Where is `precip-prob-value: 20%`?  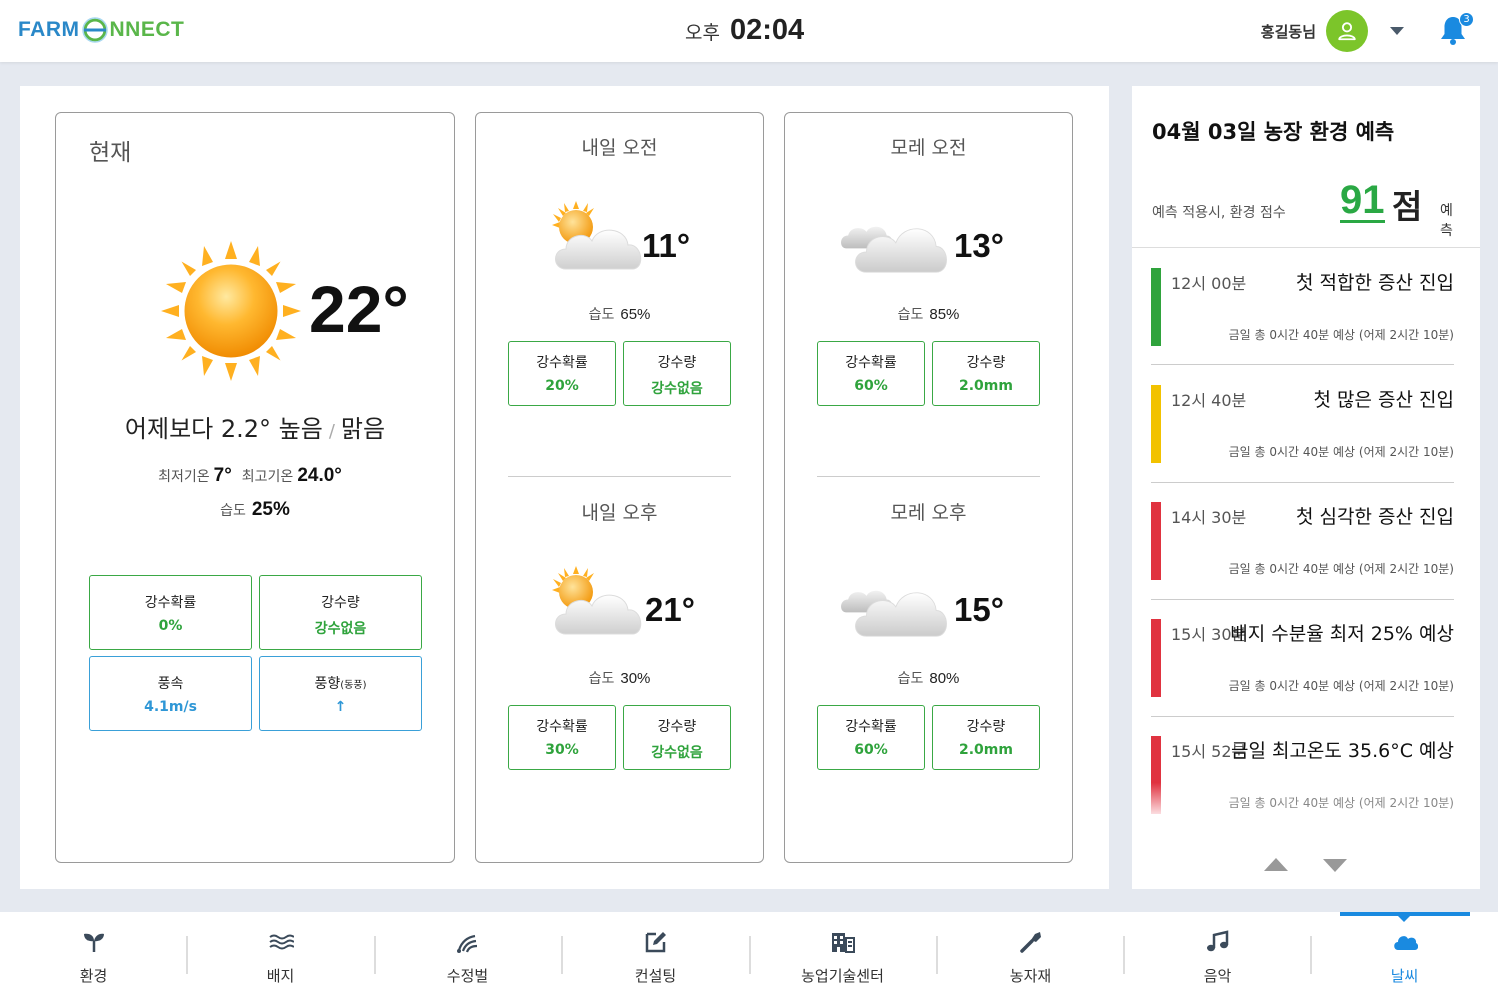 precip-prob-value: 20% is located at coordinates (562, 386).